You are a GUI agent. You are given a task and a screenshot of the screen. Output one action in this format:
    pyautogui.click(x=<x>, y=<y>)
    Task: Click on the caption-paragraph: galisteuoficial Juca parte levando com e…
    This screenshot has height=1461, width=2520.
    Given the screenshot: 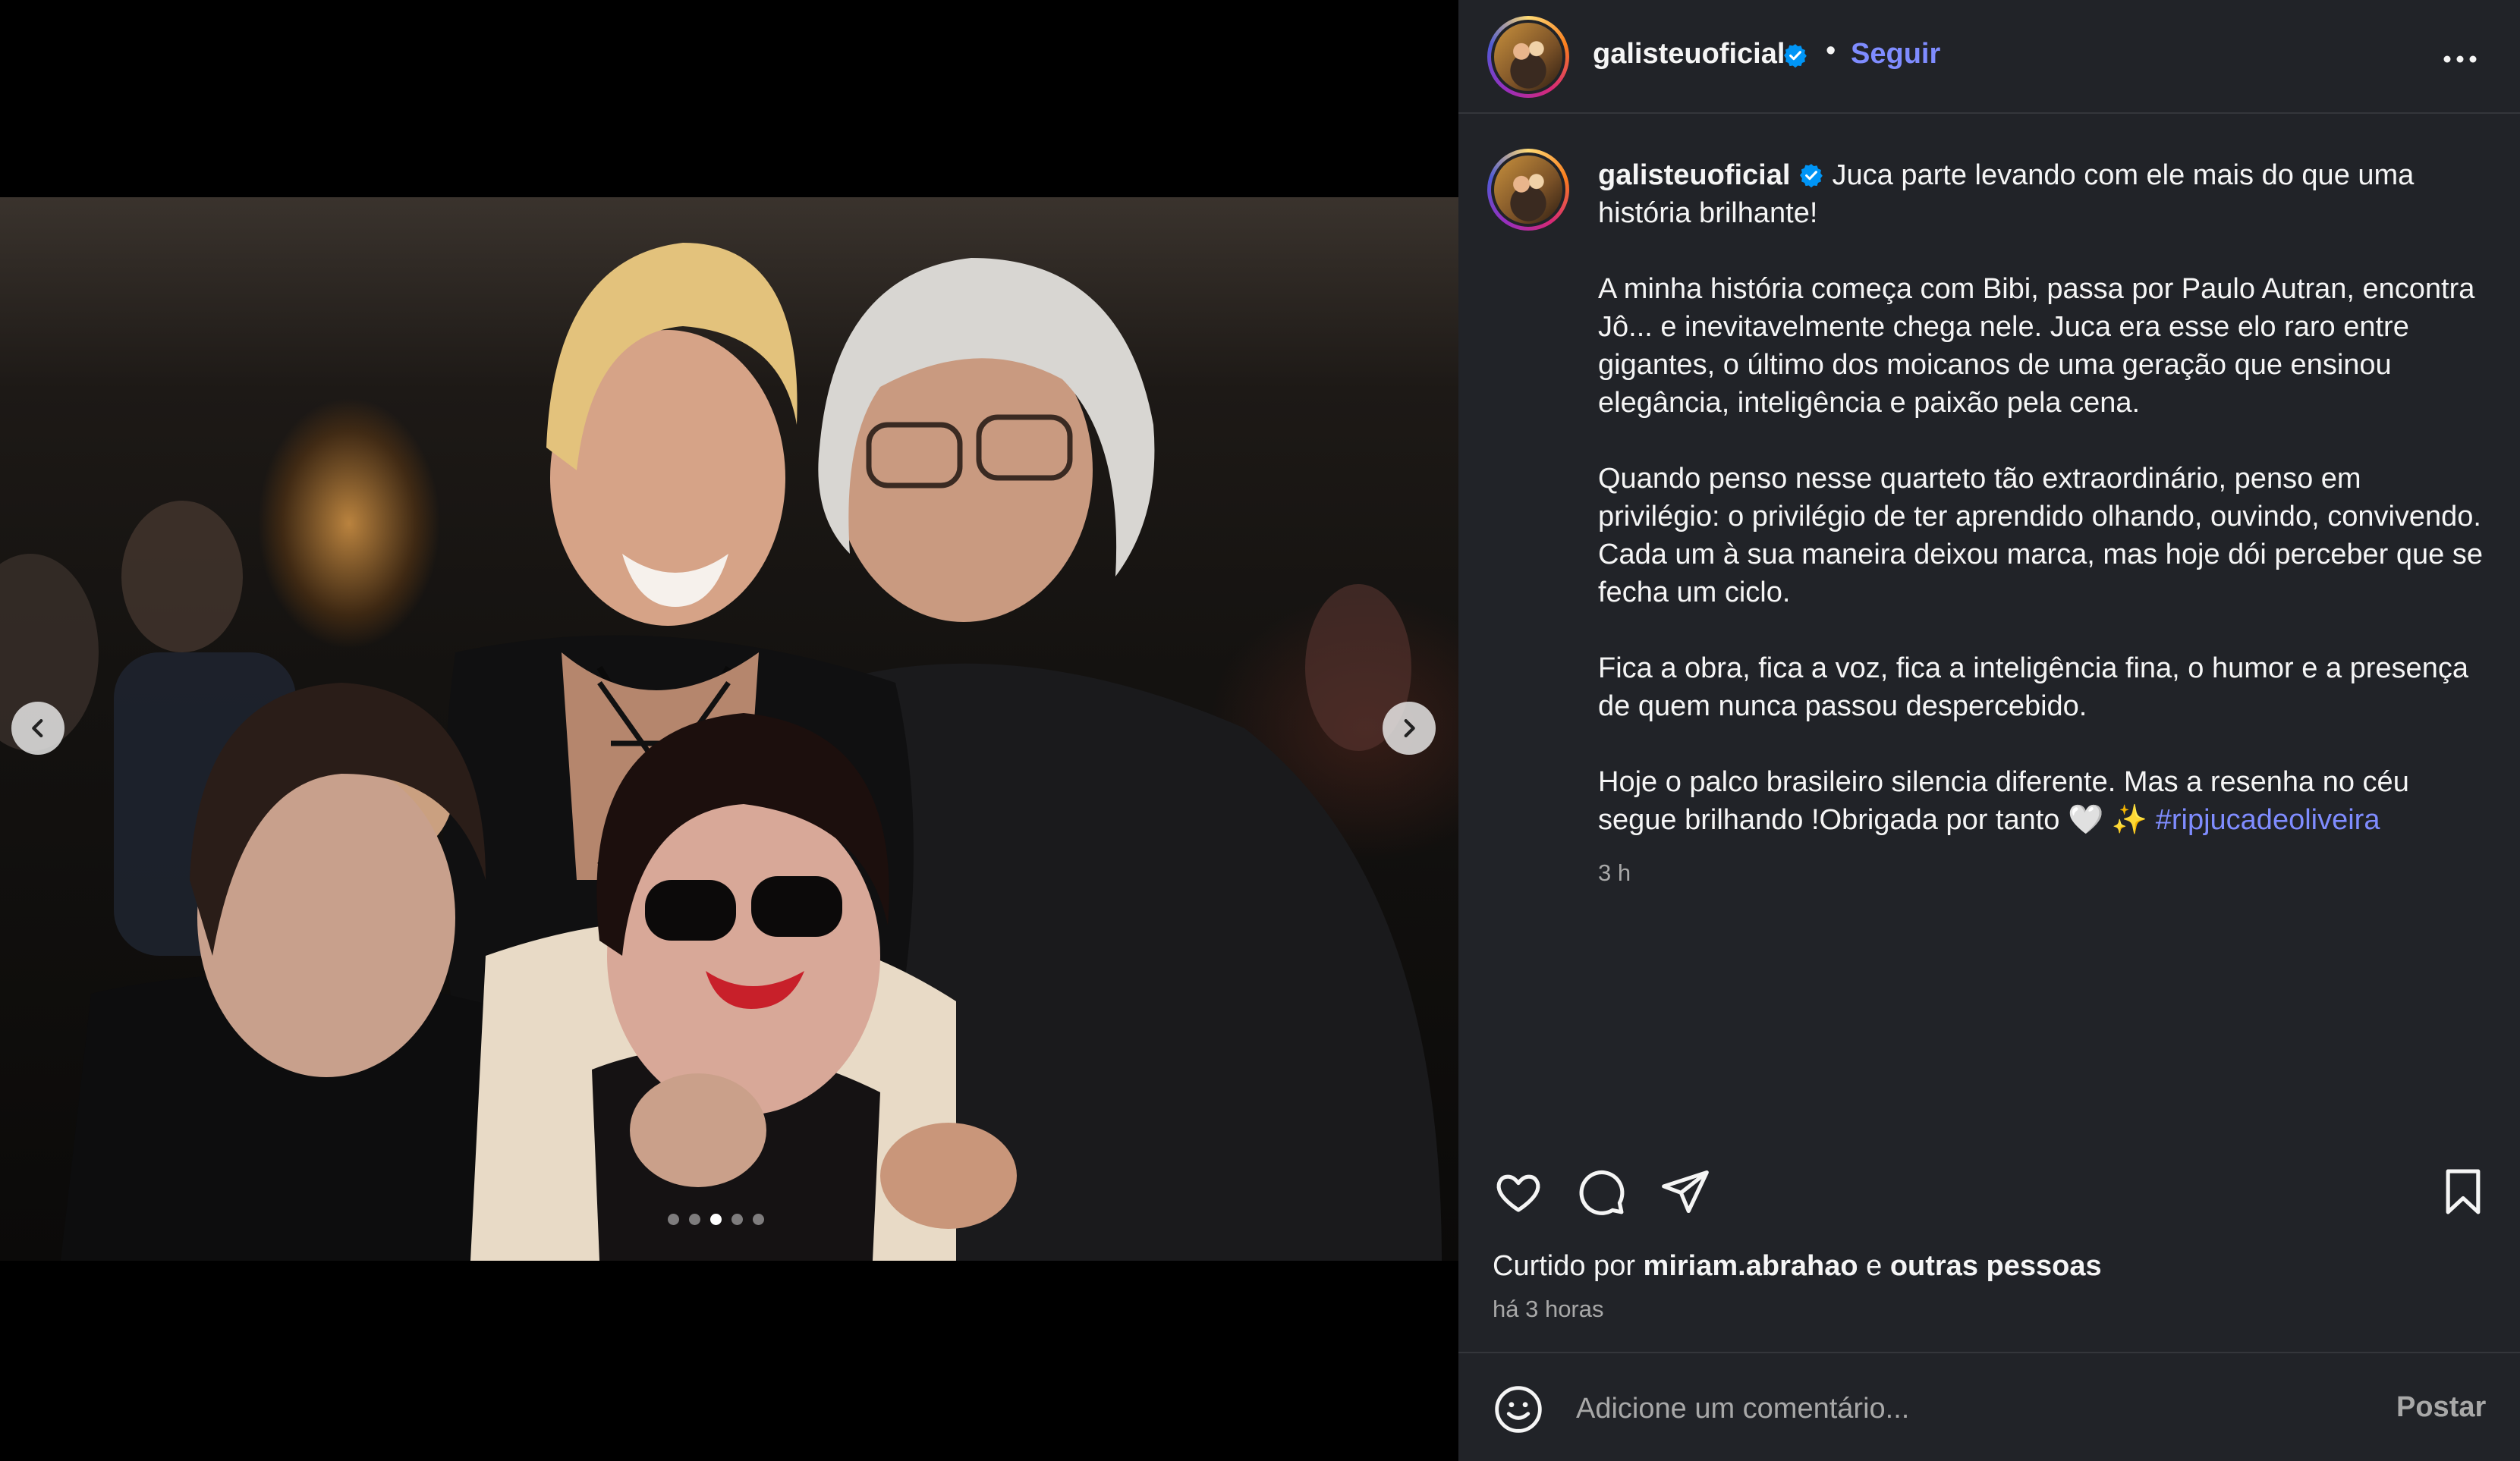 What is the action you would take?
    pyautogui.click(x=2044, y=194)
    